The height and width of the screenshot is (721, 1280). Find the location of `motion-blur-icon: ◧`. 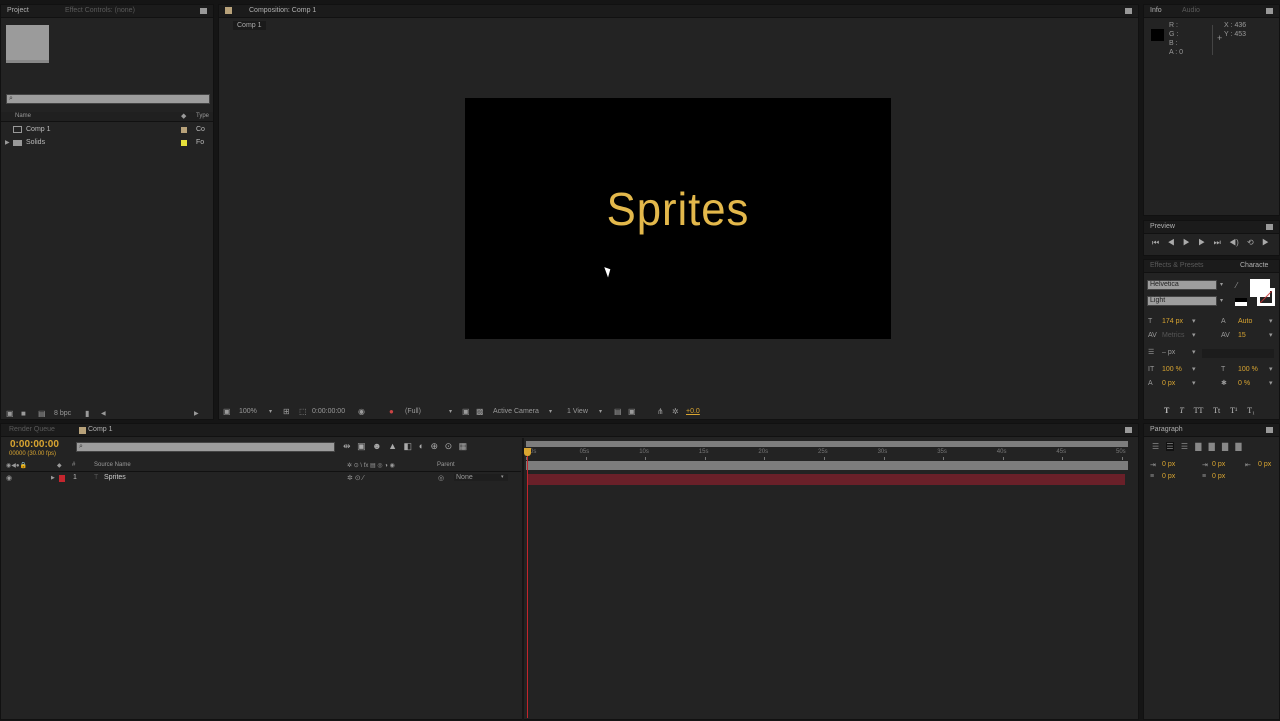

motion-blur-icon: ◧ is located at coordinates (408, 446).